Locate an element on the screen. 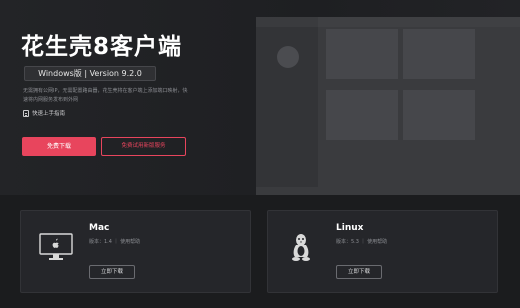 The image size is (520, 308). linux-version-info: 版本：5.3 ｜ 使用帮助 is located at coordinates (362, 242).